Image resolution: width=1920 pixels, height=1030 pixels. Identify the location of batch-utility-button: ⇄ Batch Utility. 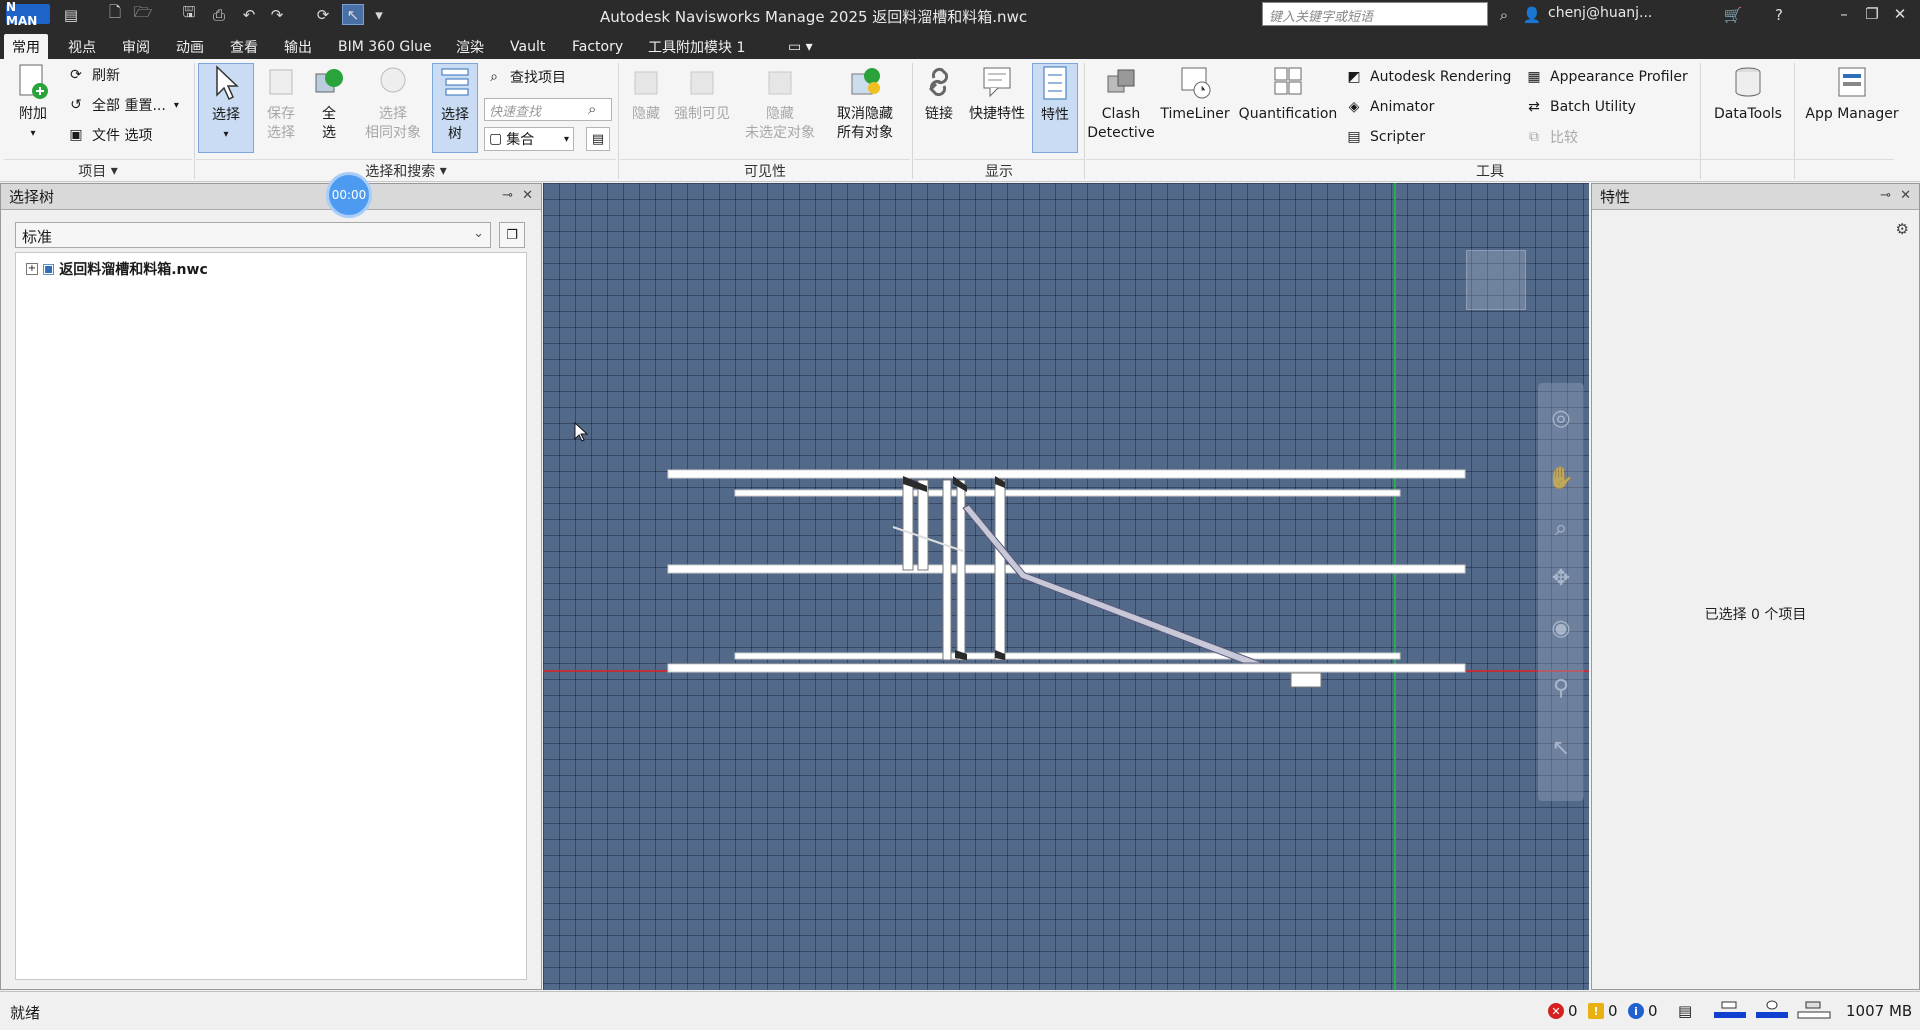
(1580, 107).